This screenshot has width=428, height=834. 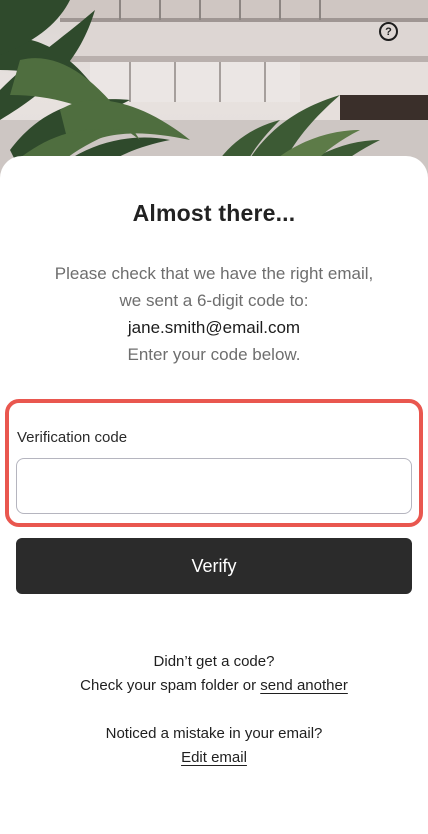 I want to click on email-address: jane.smith@email.com, so click(x=214, y=327).